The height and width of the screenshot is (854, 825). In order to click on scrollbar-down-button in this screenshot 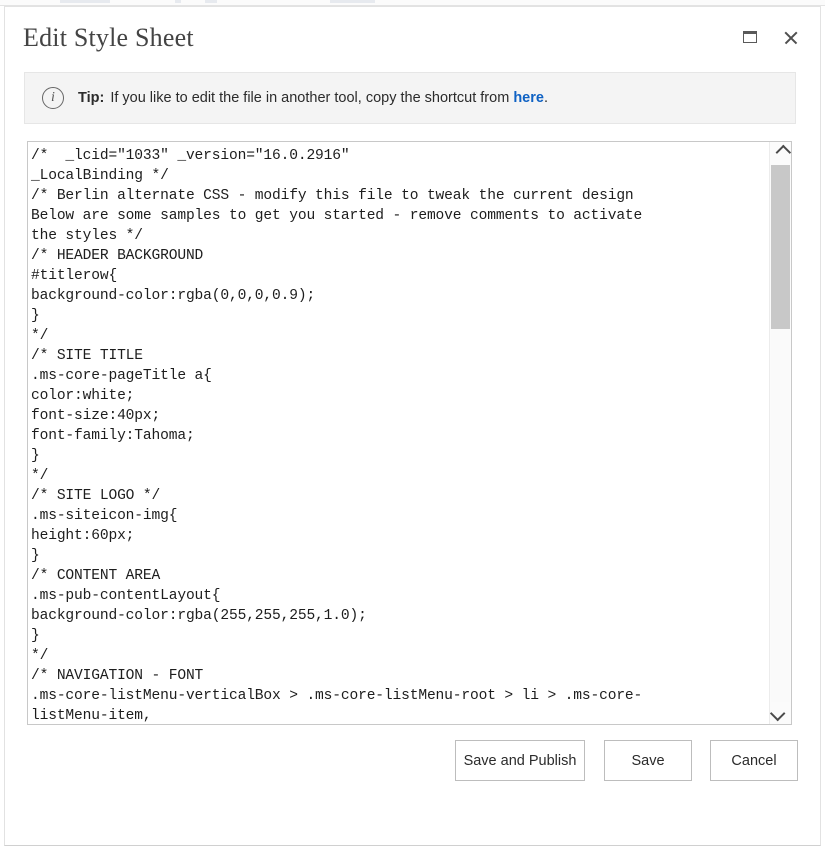, I will do `click(780, 713)`.